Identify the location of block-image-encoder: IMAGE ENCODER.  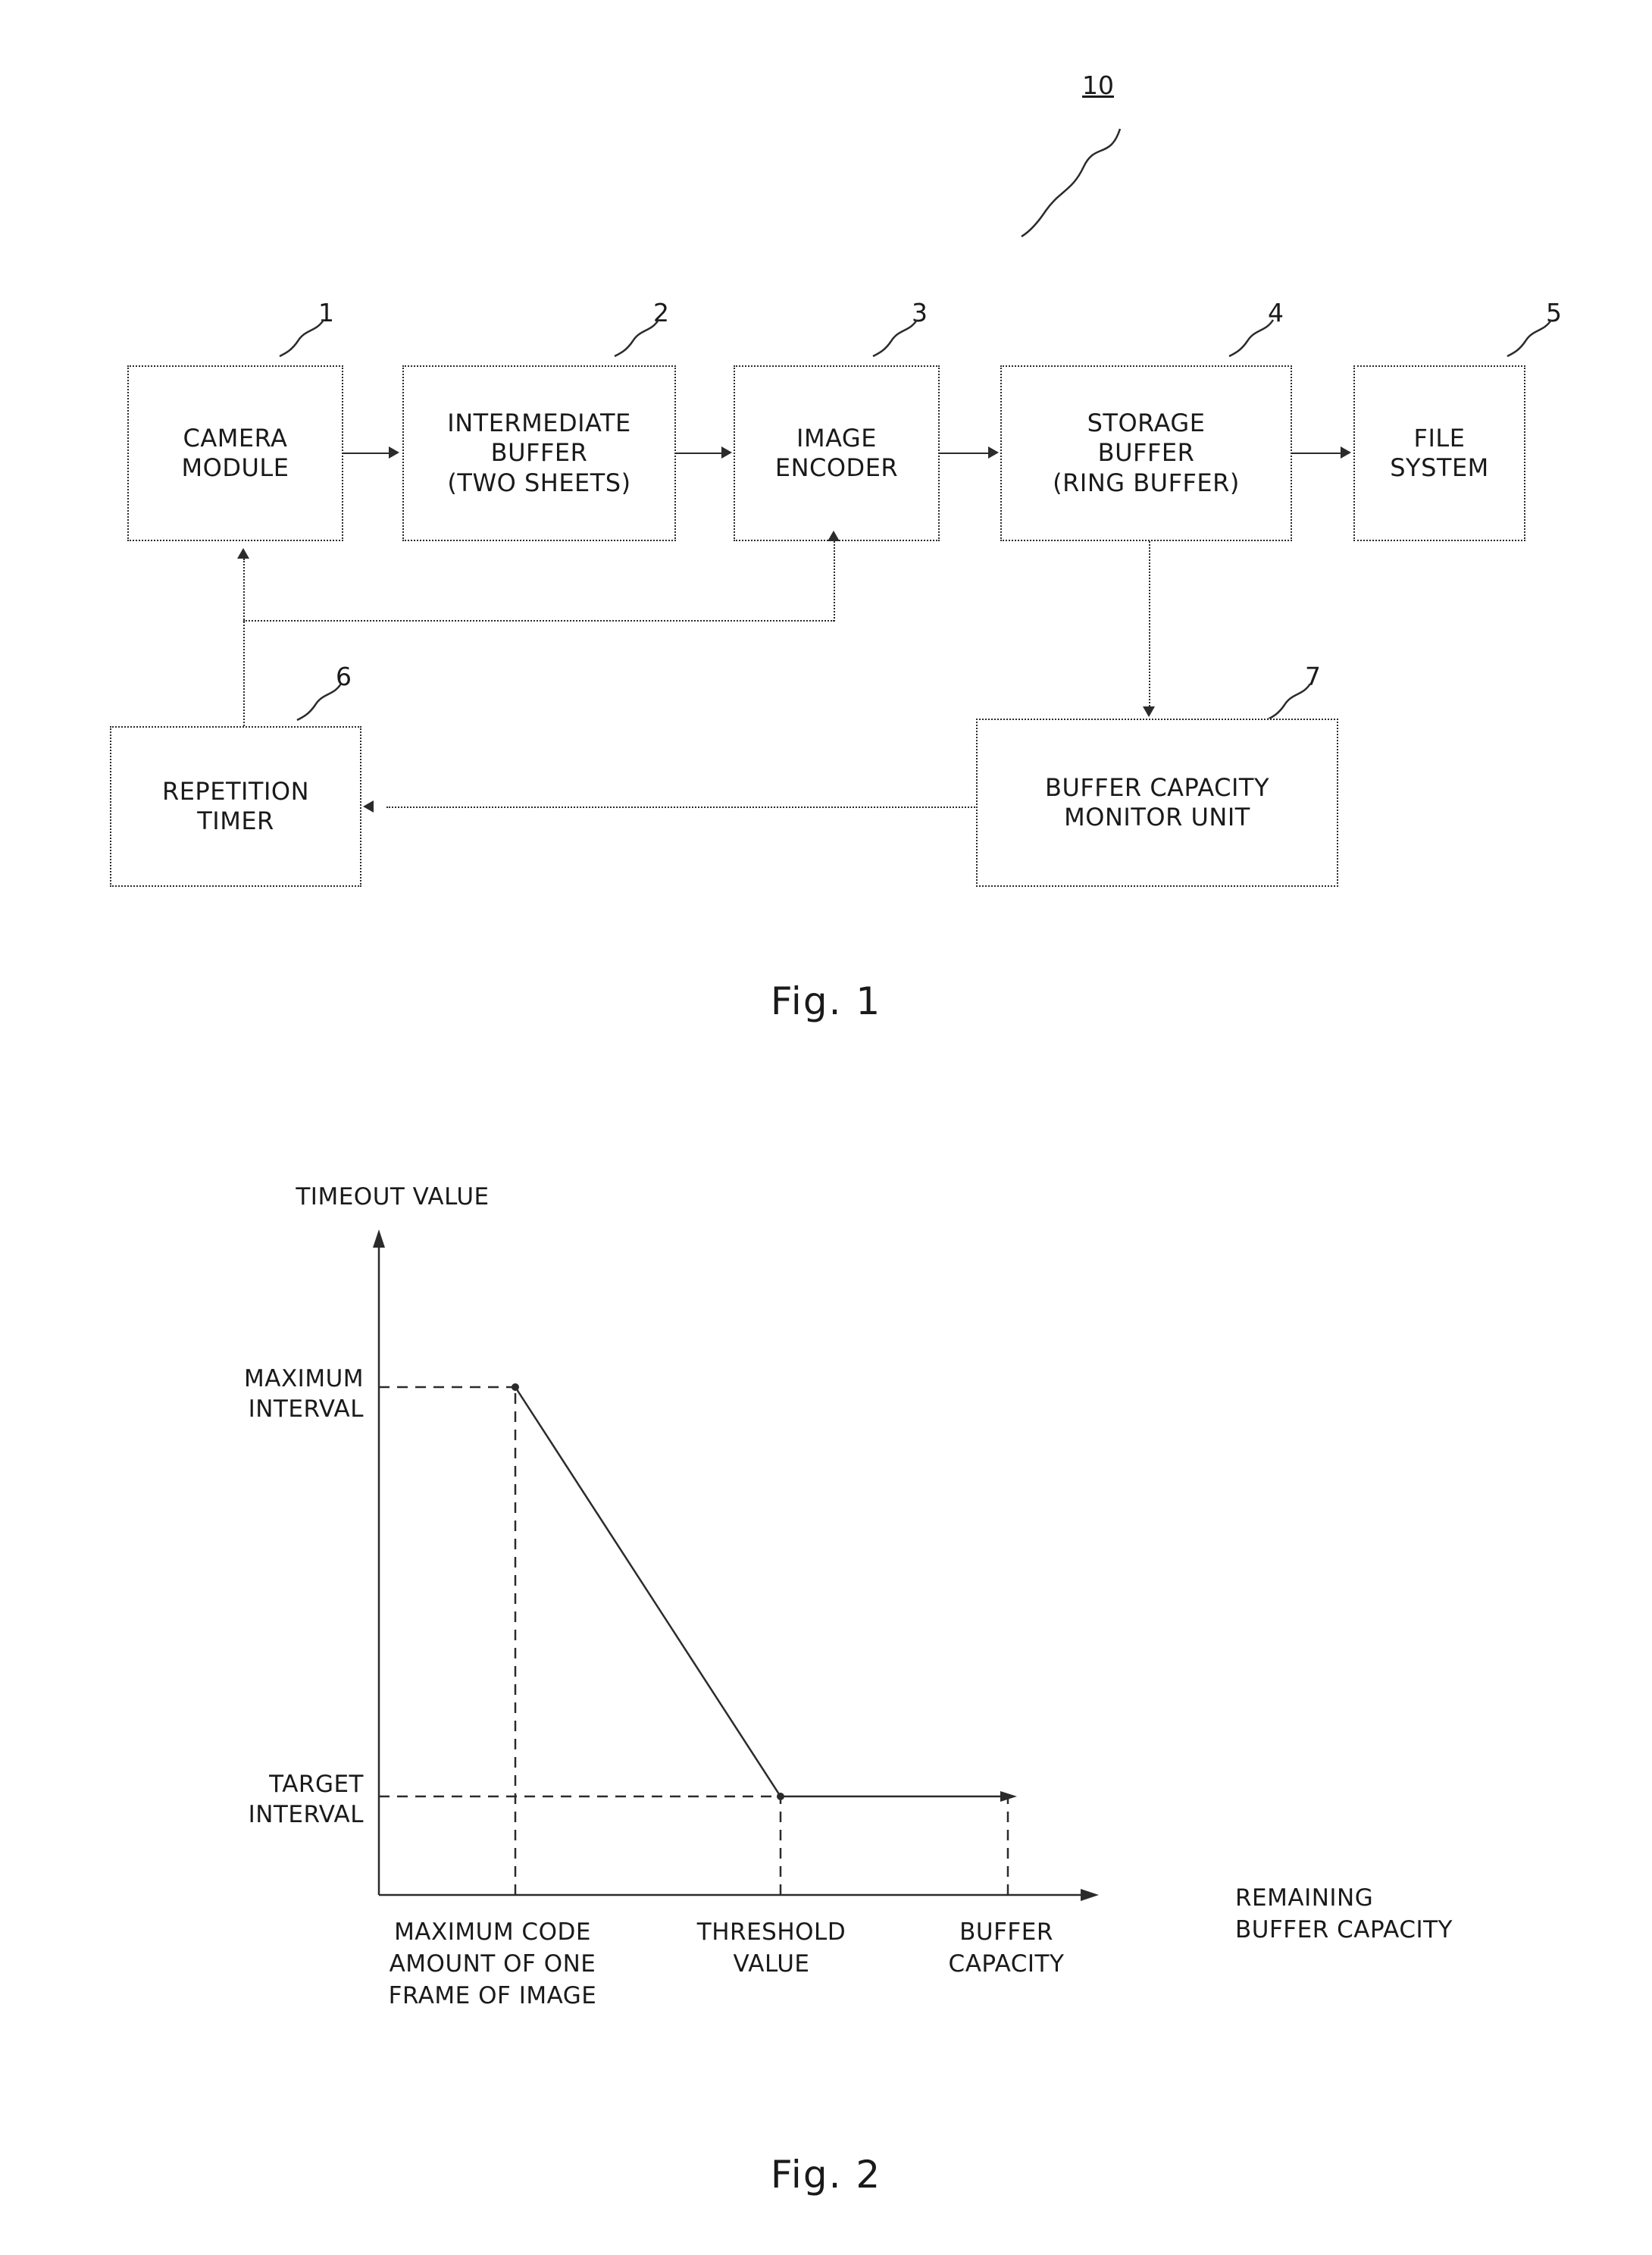
(837, 453).